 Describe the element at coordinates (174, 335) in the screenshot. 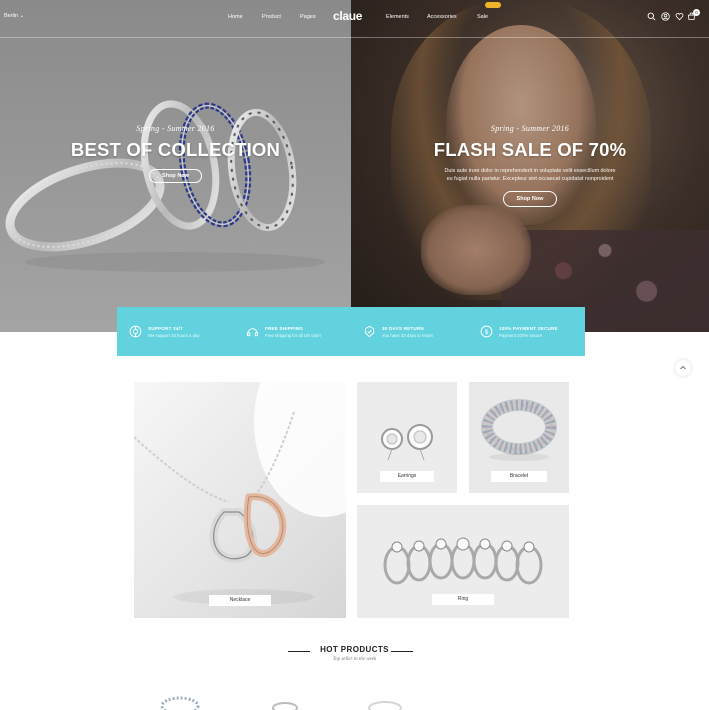

I see `feature-subtitle: We support 24 hours a day` at that location.